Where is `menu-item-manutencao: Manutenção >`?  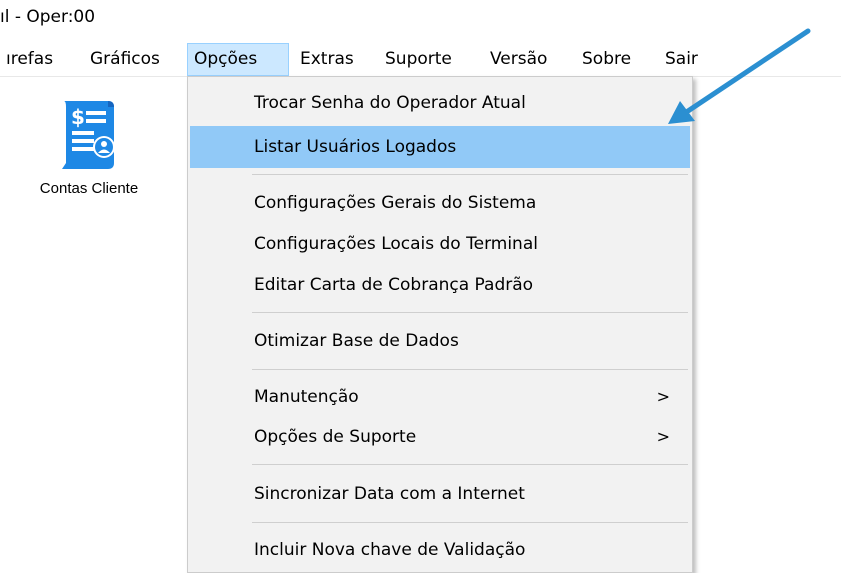
menu-item-manutencao: Manutenção > is located at coordinates (440, 397).